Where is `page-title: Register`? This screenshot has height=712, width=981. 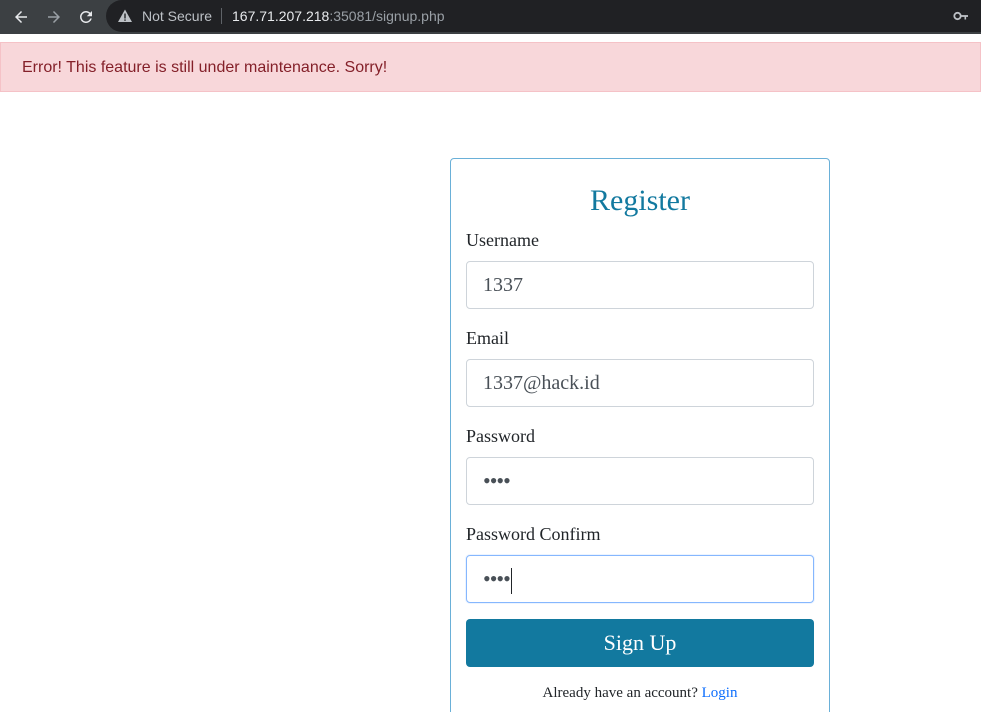 page-title: Register is located at coordinates (640, 200).